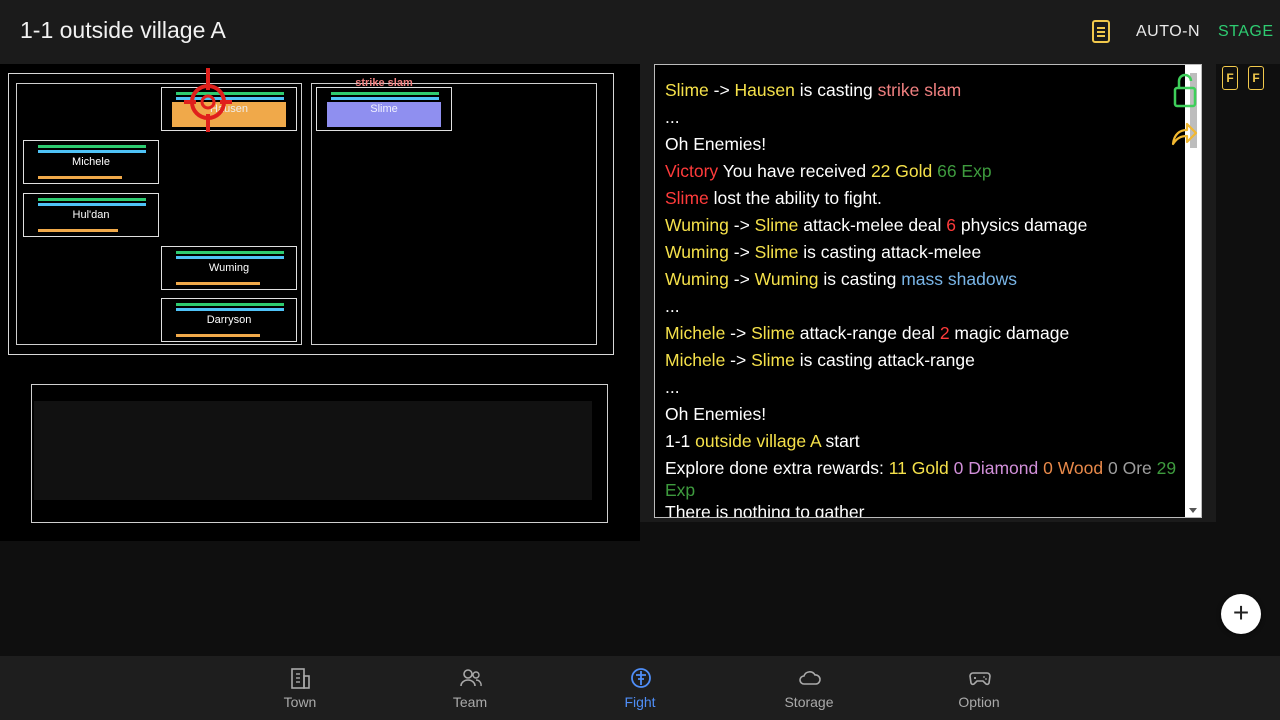 This screenshot has height=720, width=1280. What do you see at coordinates (809, 688) in the screenshot?
I see `nav-storage: Storage` at bounding box center [809, 688].